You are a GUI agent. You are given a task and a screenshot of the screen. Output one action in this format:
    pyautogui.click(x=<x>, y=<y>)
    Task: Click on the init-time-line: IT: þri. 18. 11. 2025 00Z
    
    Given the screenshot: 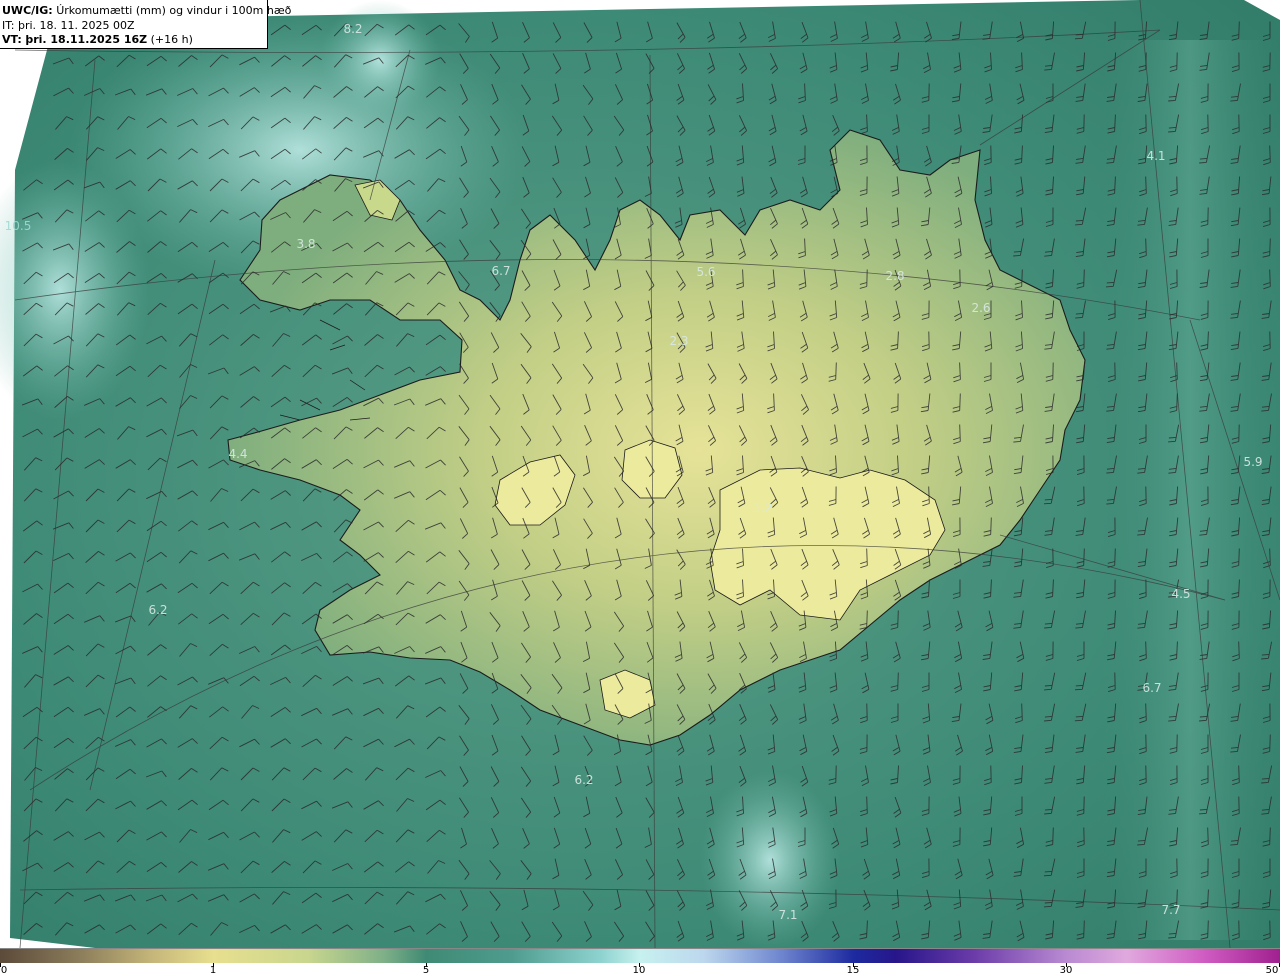 What is the action you would take?
    pyautogui.click(x=134, y=26)
    